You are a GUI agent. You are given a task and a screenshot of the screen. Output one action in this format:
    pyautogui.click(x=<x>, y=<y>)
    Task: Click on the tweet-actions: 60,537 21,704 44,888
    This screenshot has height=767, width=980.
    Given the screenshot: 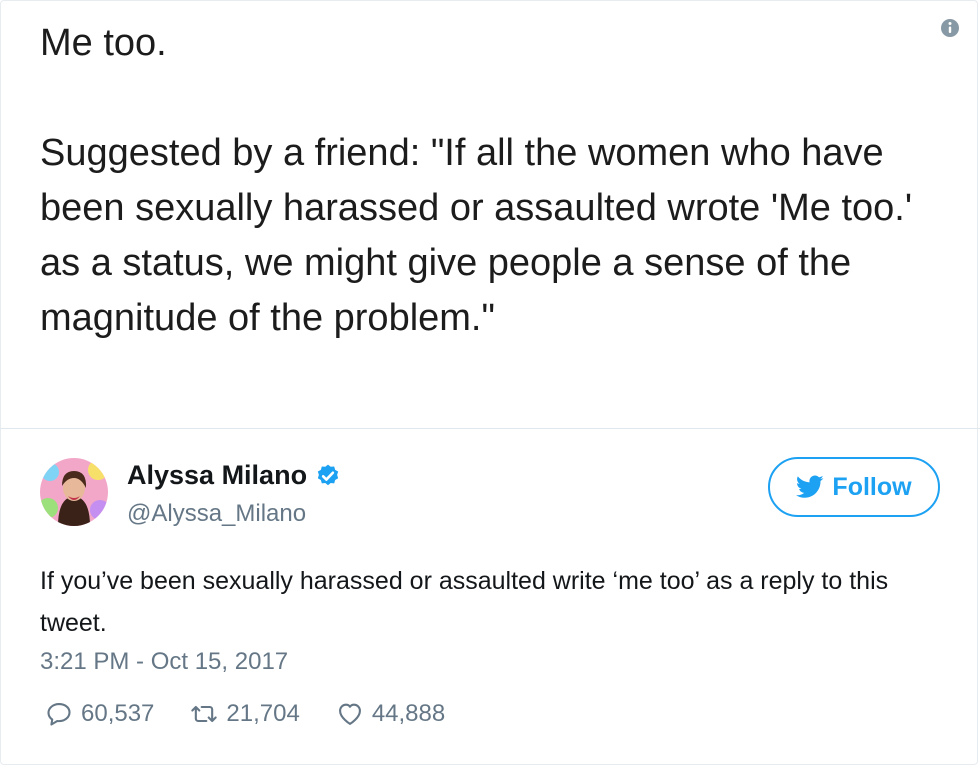 What is the action you would take?
    pyautogui.click(x=263, y=714)
    